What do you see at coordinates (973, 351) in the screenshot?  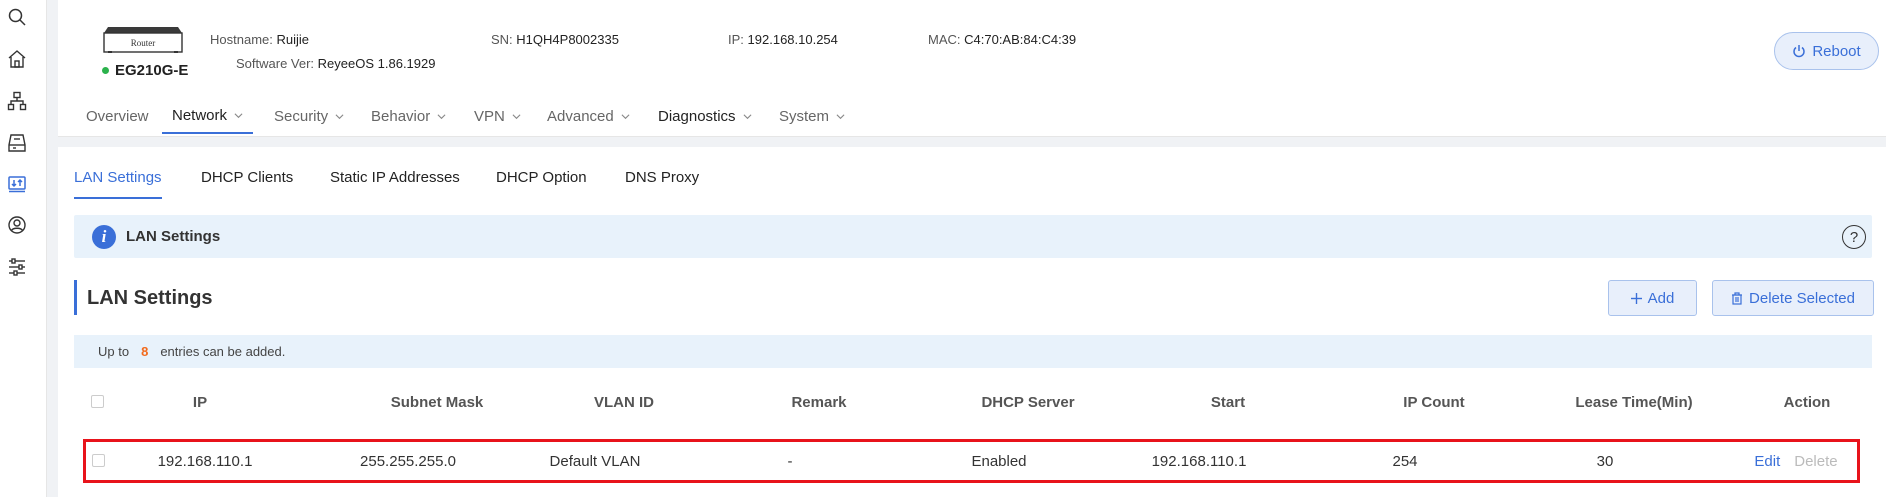 I see `entries-limit-note: Up to 8 entries can be added.` at bounding box center [973, 351].